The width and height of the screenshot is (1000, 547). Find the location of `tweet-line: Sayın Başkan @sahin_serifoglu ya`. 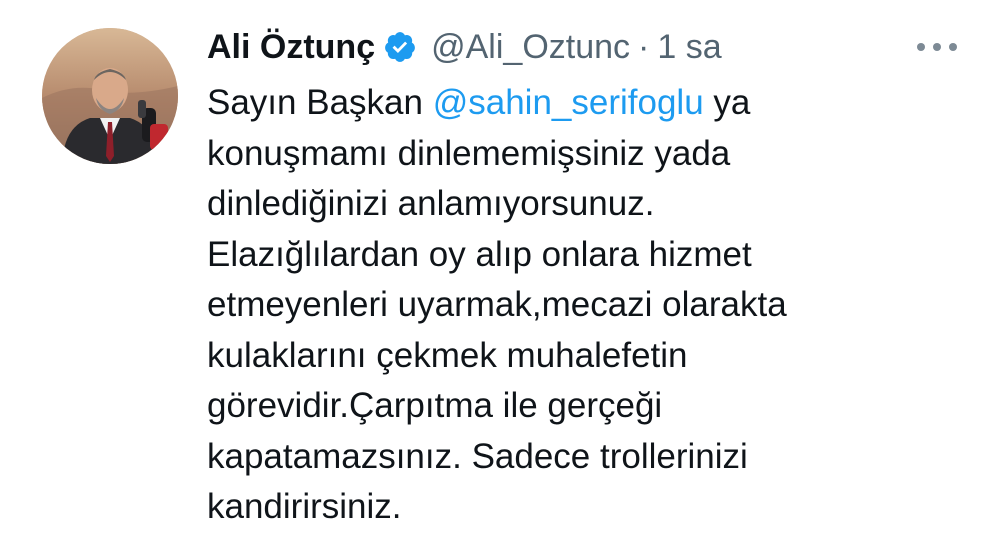

tweet-line: Sayın Başkan @sahin_serifoglu ya is located at coordinates (587, 103).